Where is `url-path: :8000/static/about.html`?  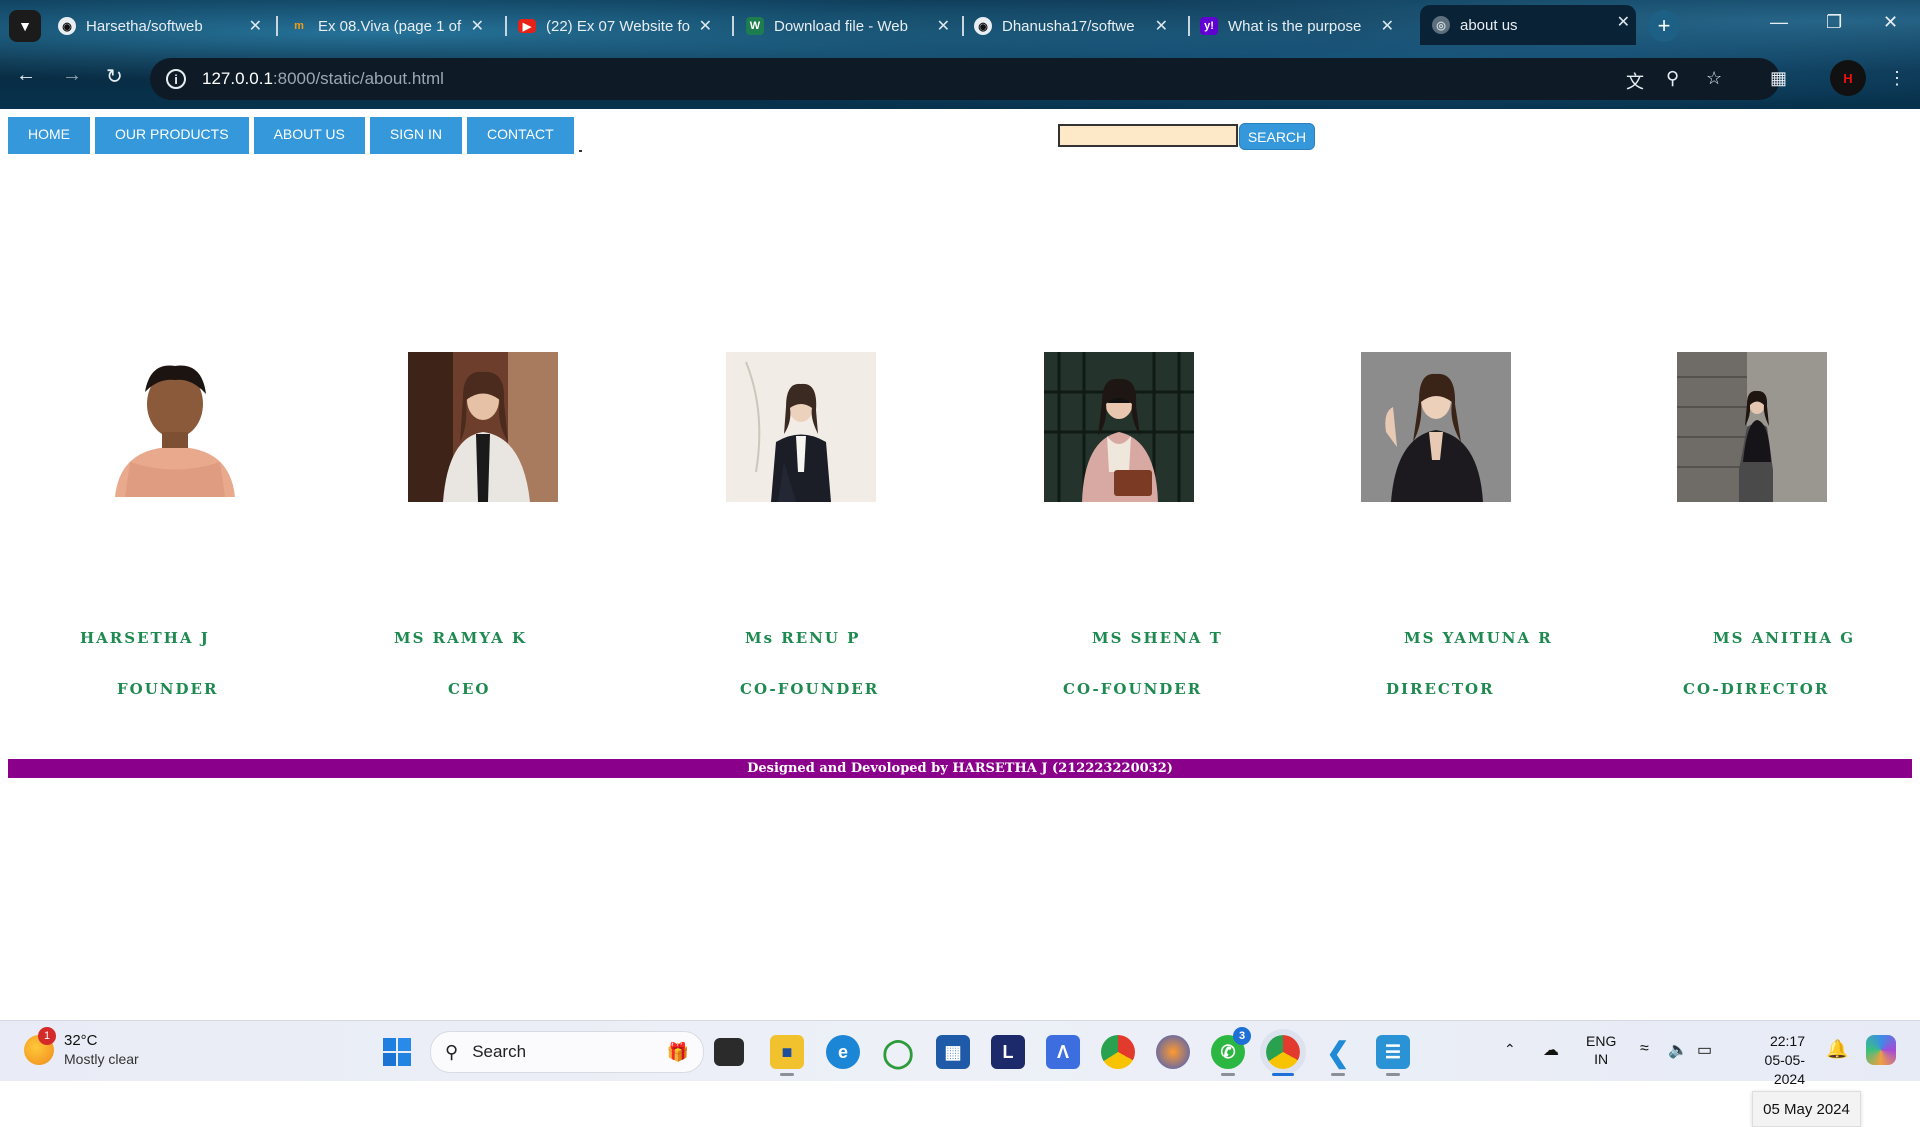
url-path: :8000/static/about.html is located at coordinates (358, 78).